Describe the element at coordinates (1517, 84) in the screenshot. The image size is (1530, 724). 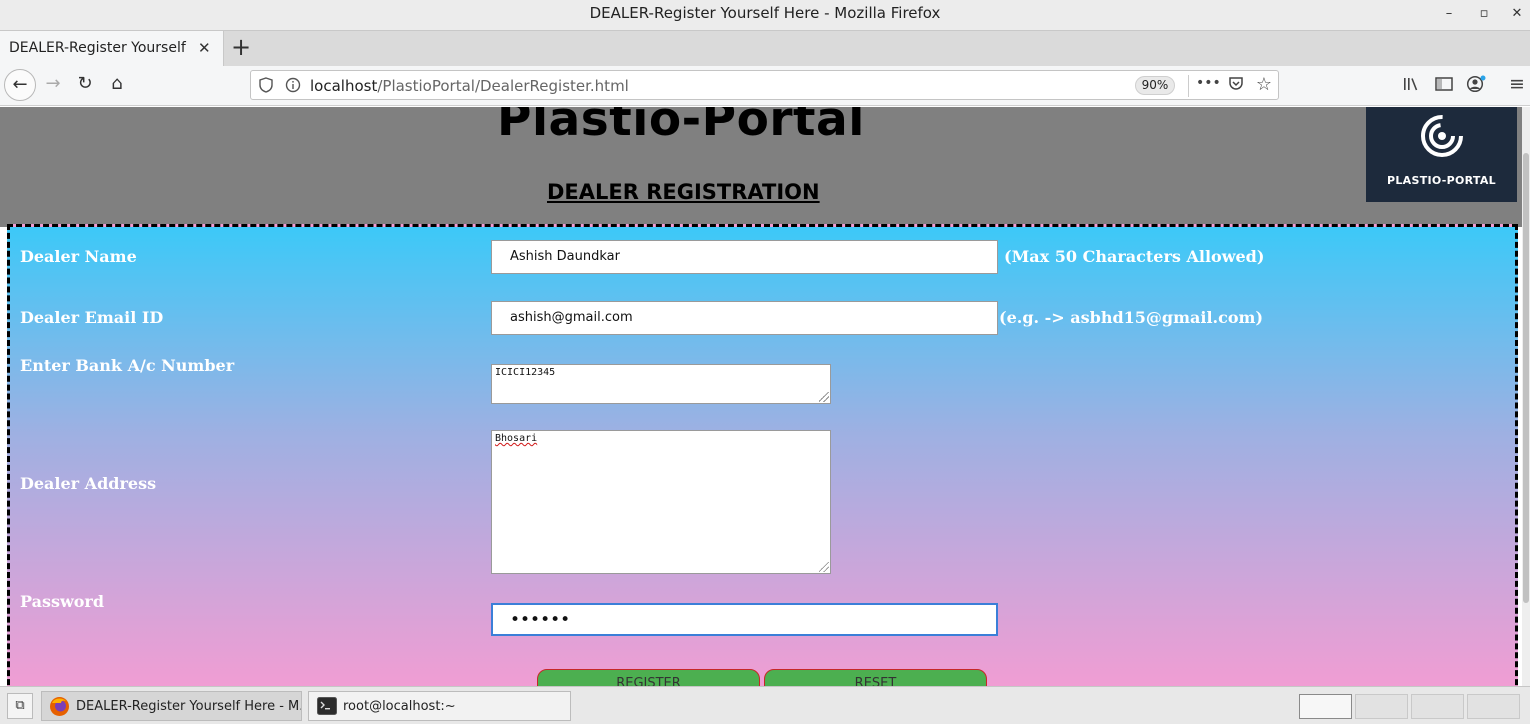
I see `menu-icon: ≡` at that location.